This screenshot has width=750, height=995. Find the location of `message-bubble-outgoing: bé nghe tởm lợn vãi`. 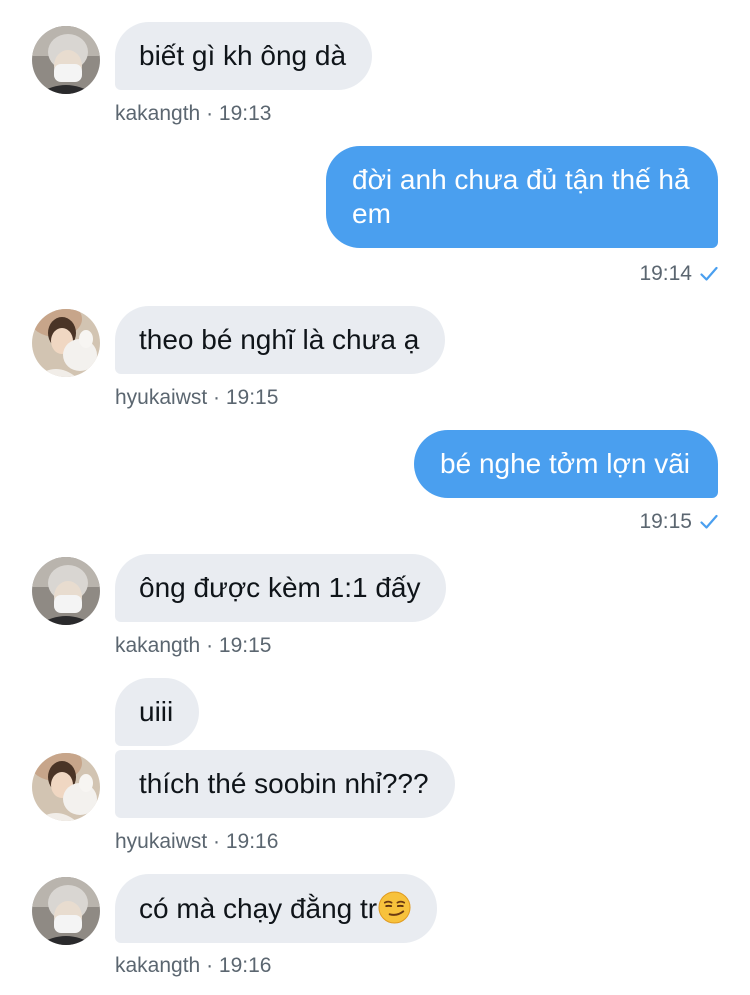

message-bubble-outgoing: bé nghe tởm lợn vãi is located at coordinates (566, 464).